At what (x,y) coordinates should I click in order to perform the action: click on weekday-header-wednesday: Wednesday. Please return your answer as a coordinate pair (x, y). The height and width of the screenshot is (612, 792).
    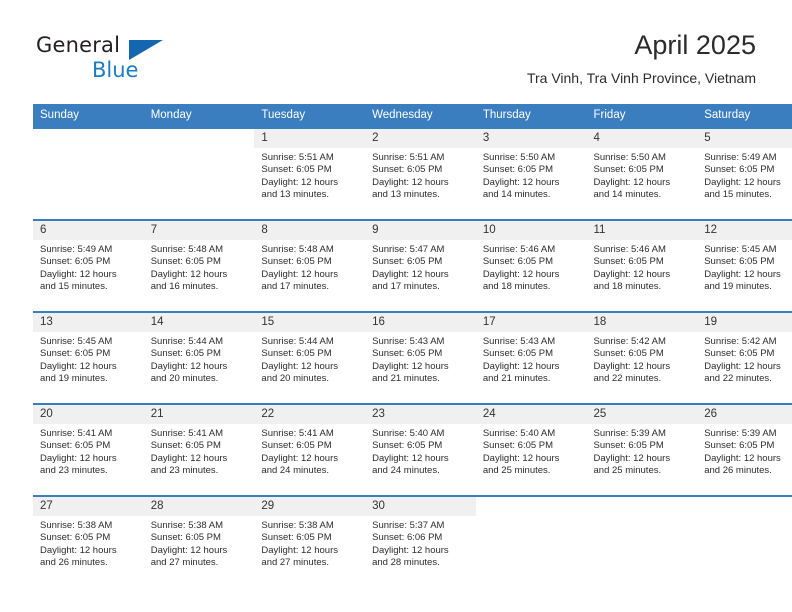
    Looking at the image, I should click on (420, 116).